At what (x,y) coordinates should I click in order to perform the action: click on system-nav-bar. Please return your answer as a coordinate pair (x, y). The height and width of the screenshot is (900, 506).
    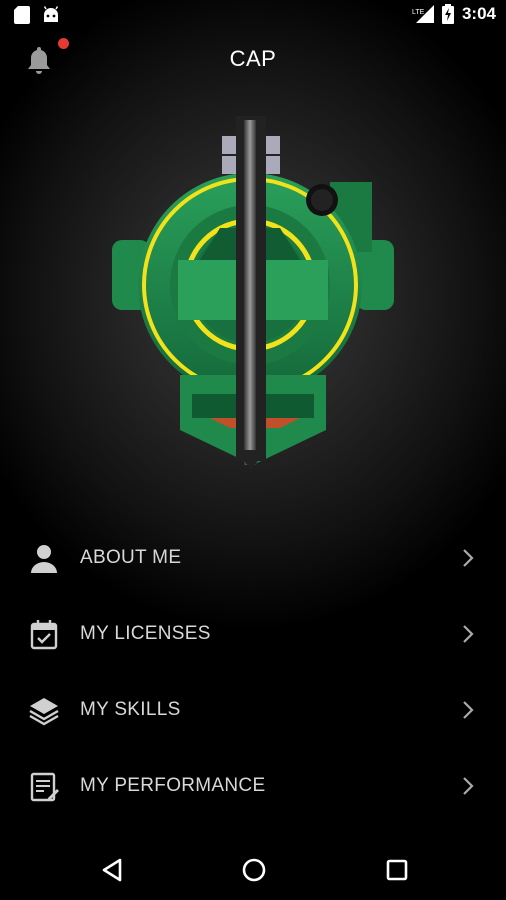
    Looking at the image, I should click on (253, 869).